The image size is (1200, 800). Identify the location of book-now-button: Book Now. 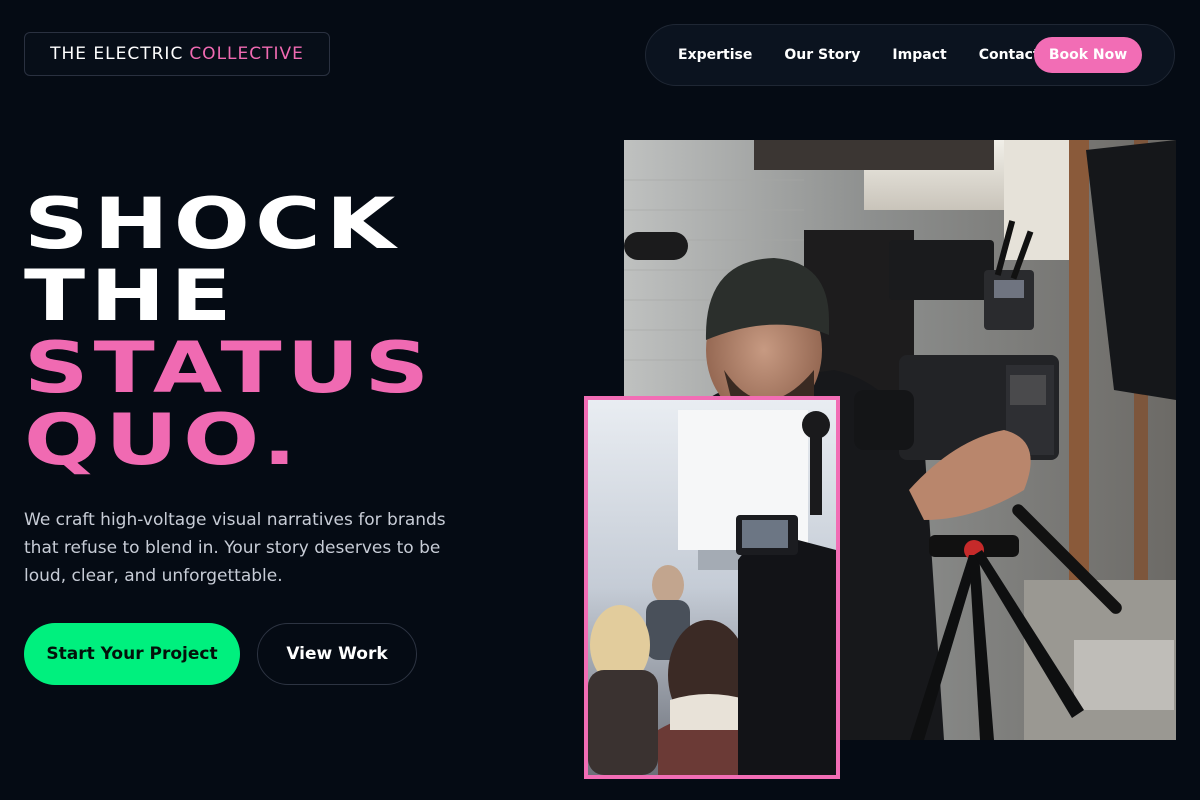
(1088, 55).